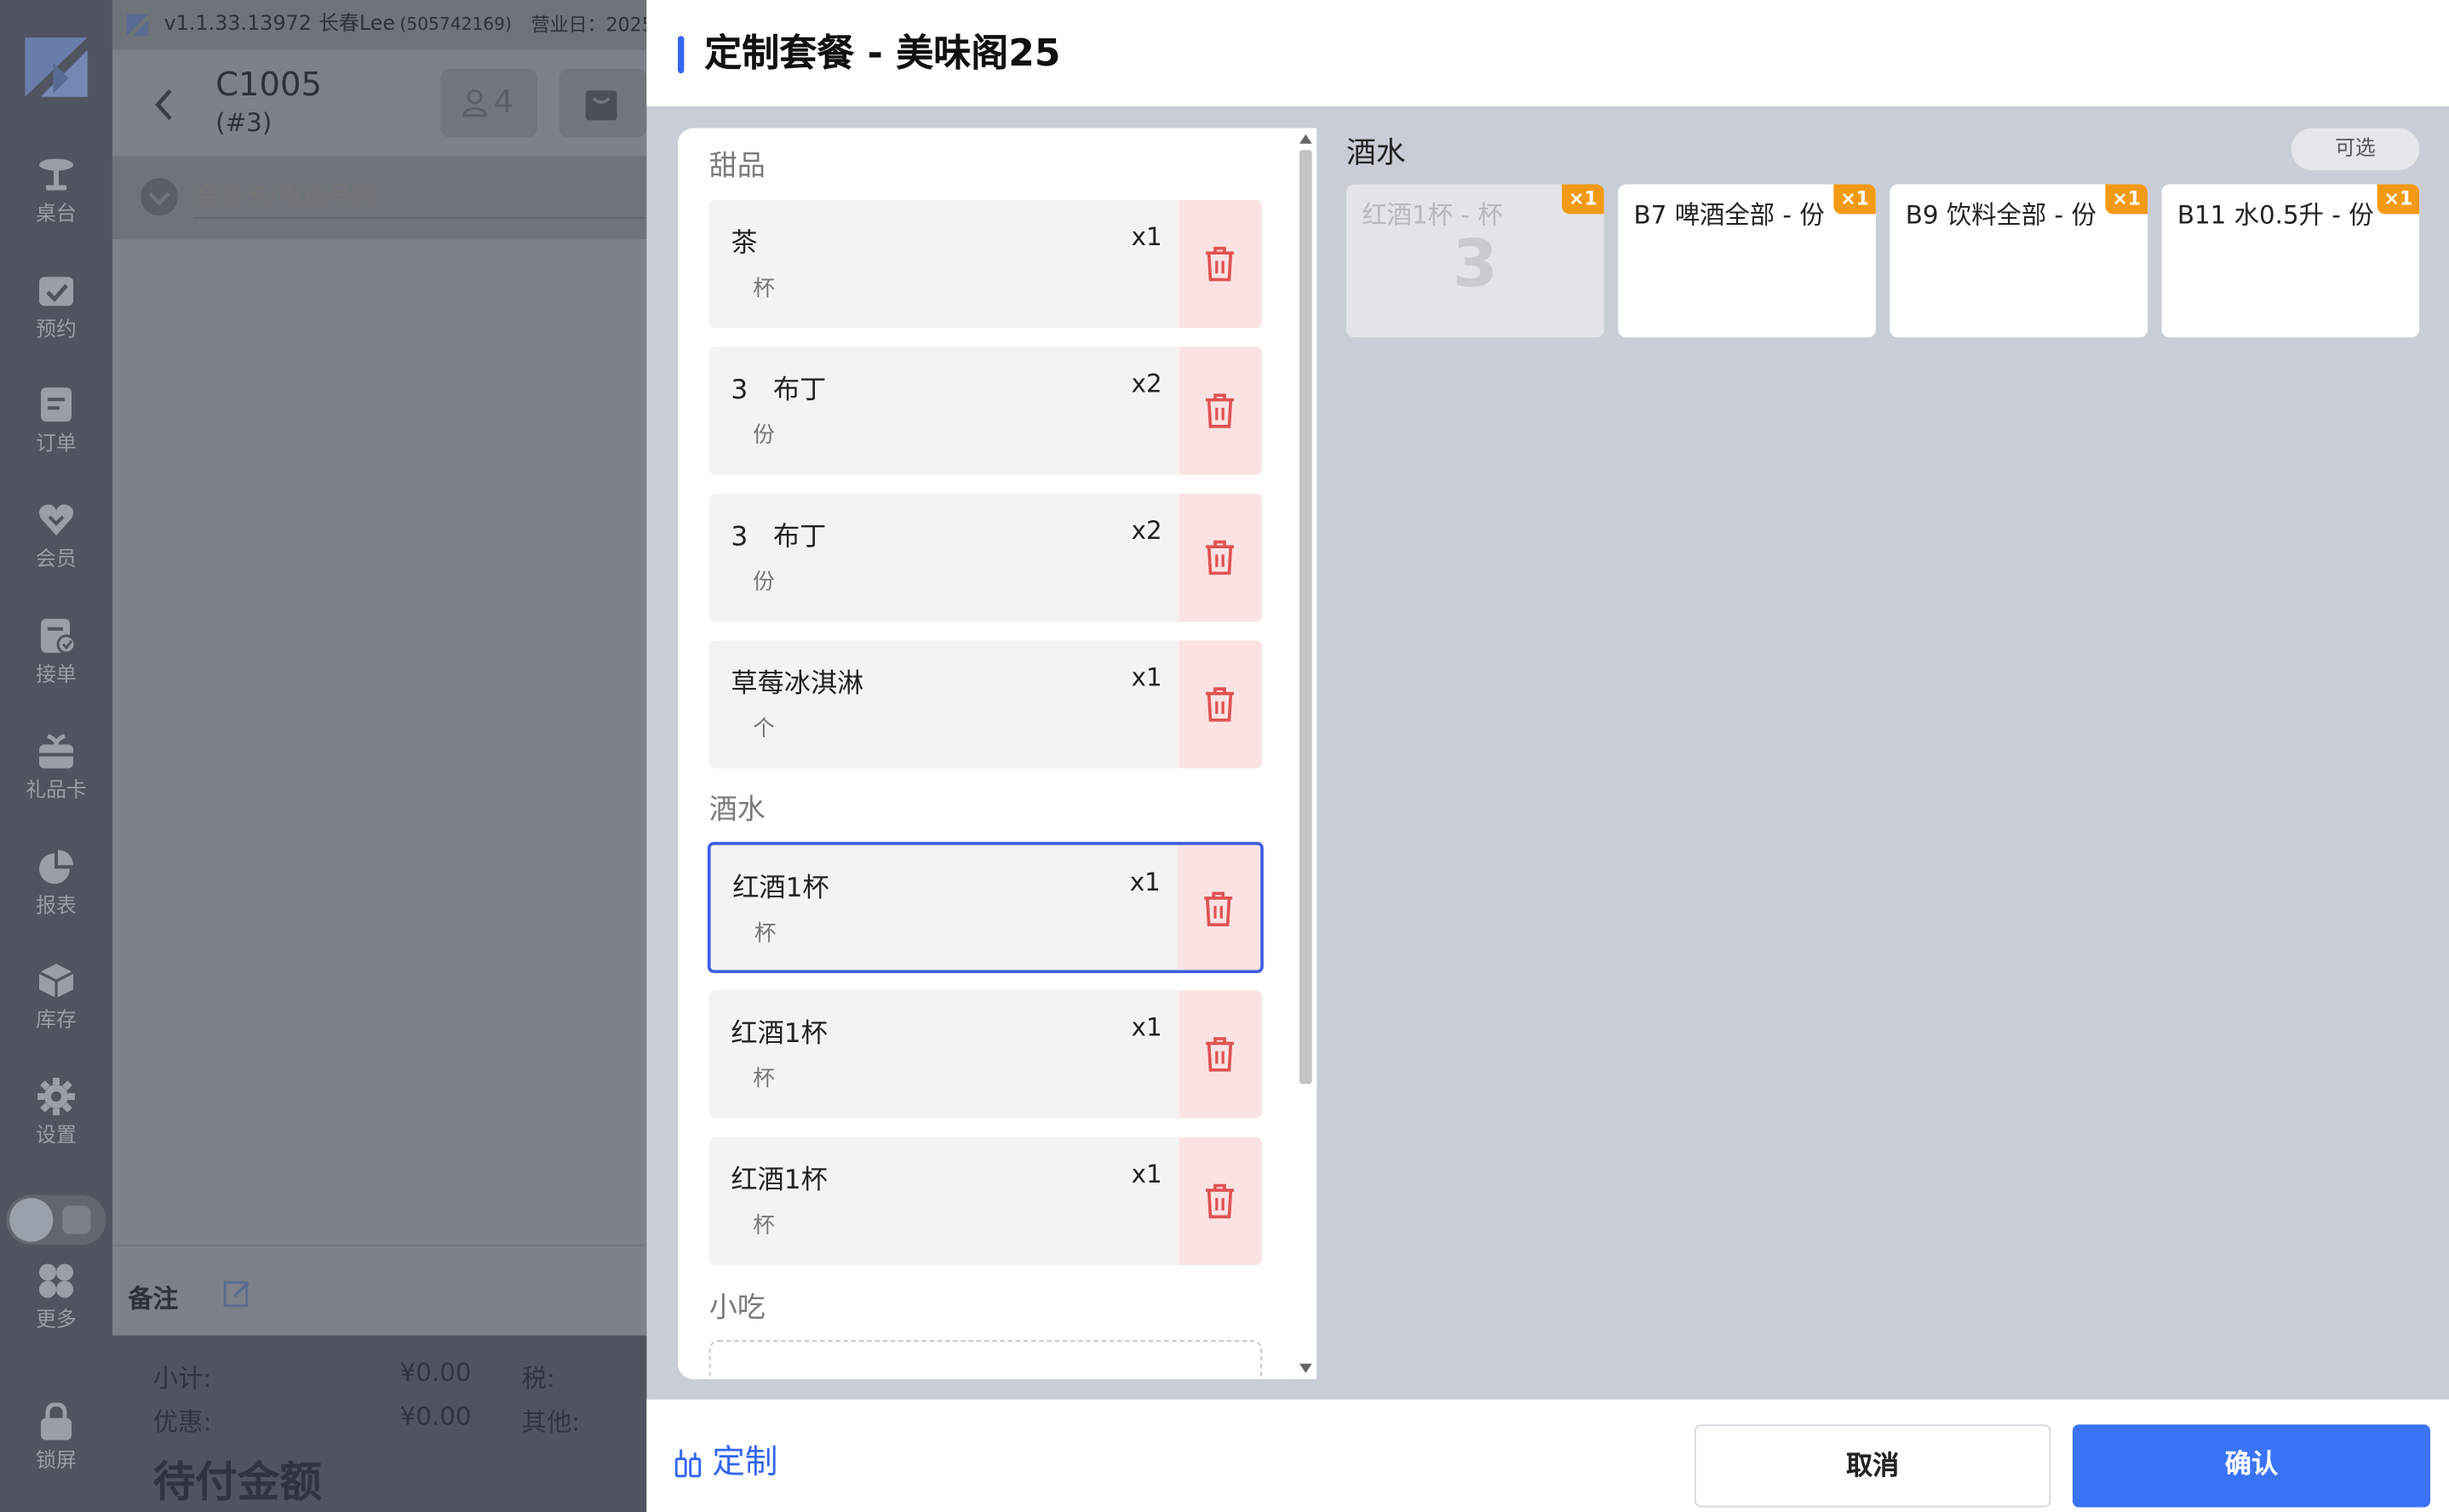 This screenshot has width=2449, height=1512. I want to click on sidebar-item-gear: 设置, so click(56, 1124).